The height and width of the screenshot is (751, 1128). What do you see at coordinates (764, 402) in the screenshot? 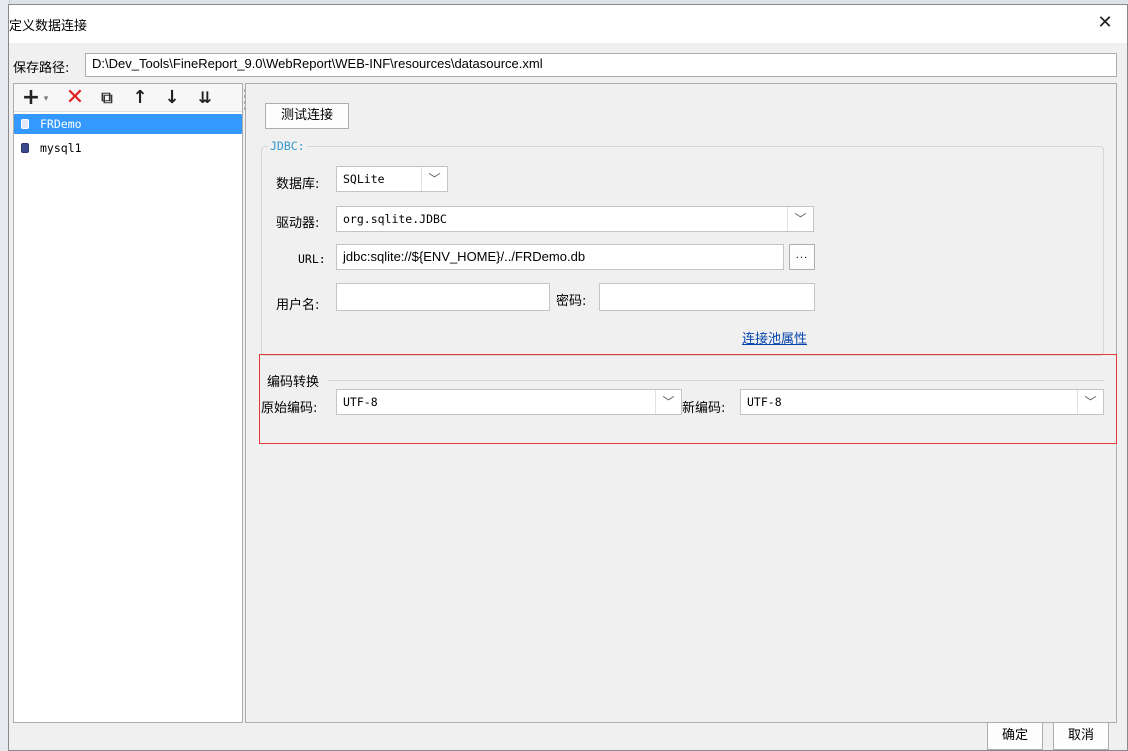
I see `new-encoding-value: UTF-8` at bounding box center [764, 402].